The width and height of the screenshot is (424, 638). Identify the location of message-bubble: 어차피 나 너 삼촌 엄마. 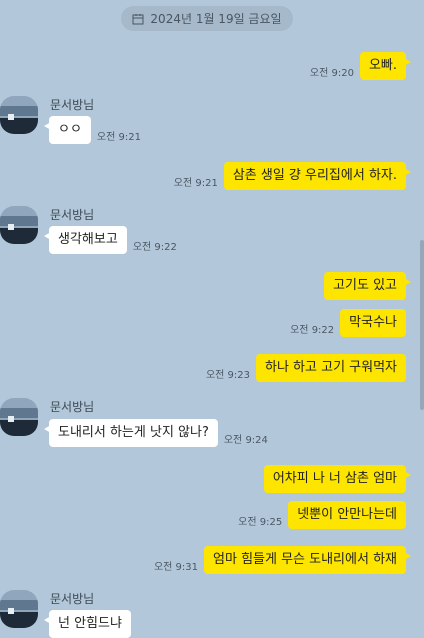
(337, 479).